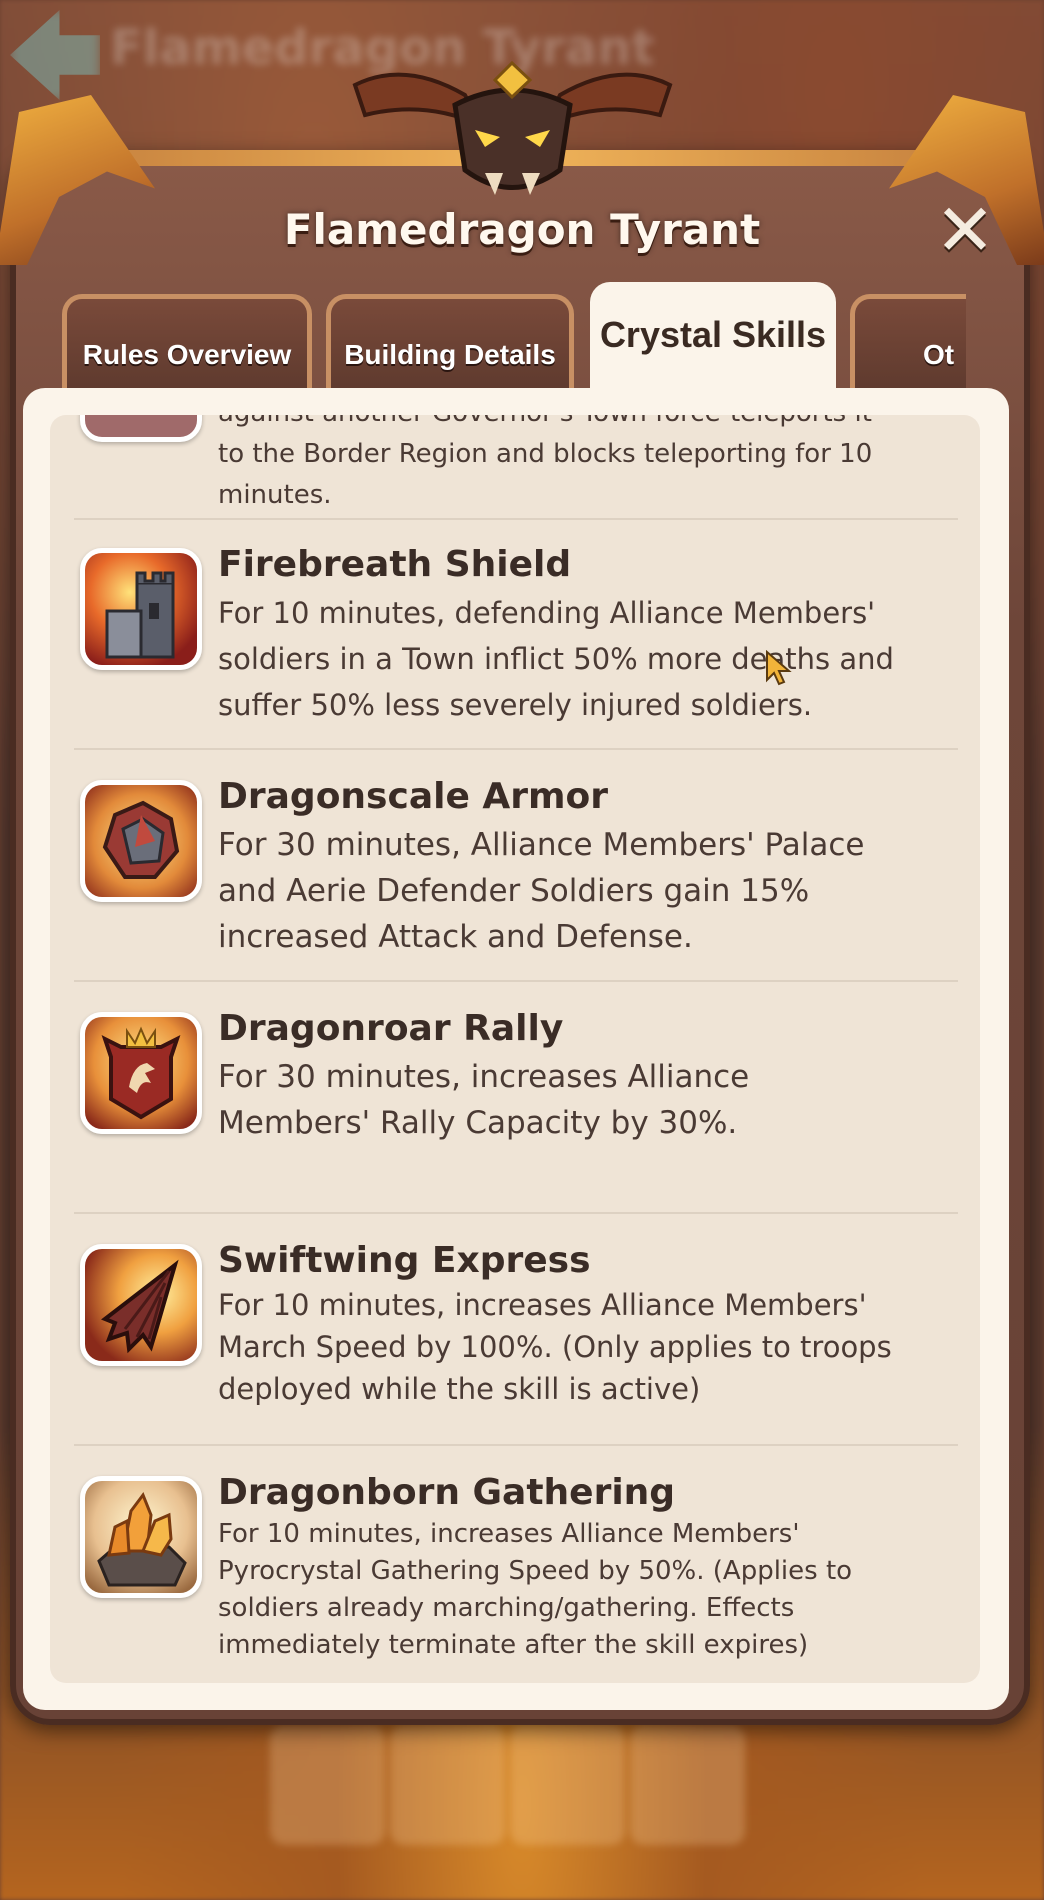  Describe the element at coordinates (447, 1492) in the screenshot. I see `skill-name: Dragonborn Gathering` at that location.